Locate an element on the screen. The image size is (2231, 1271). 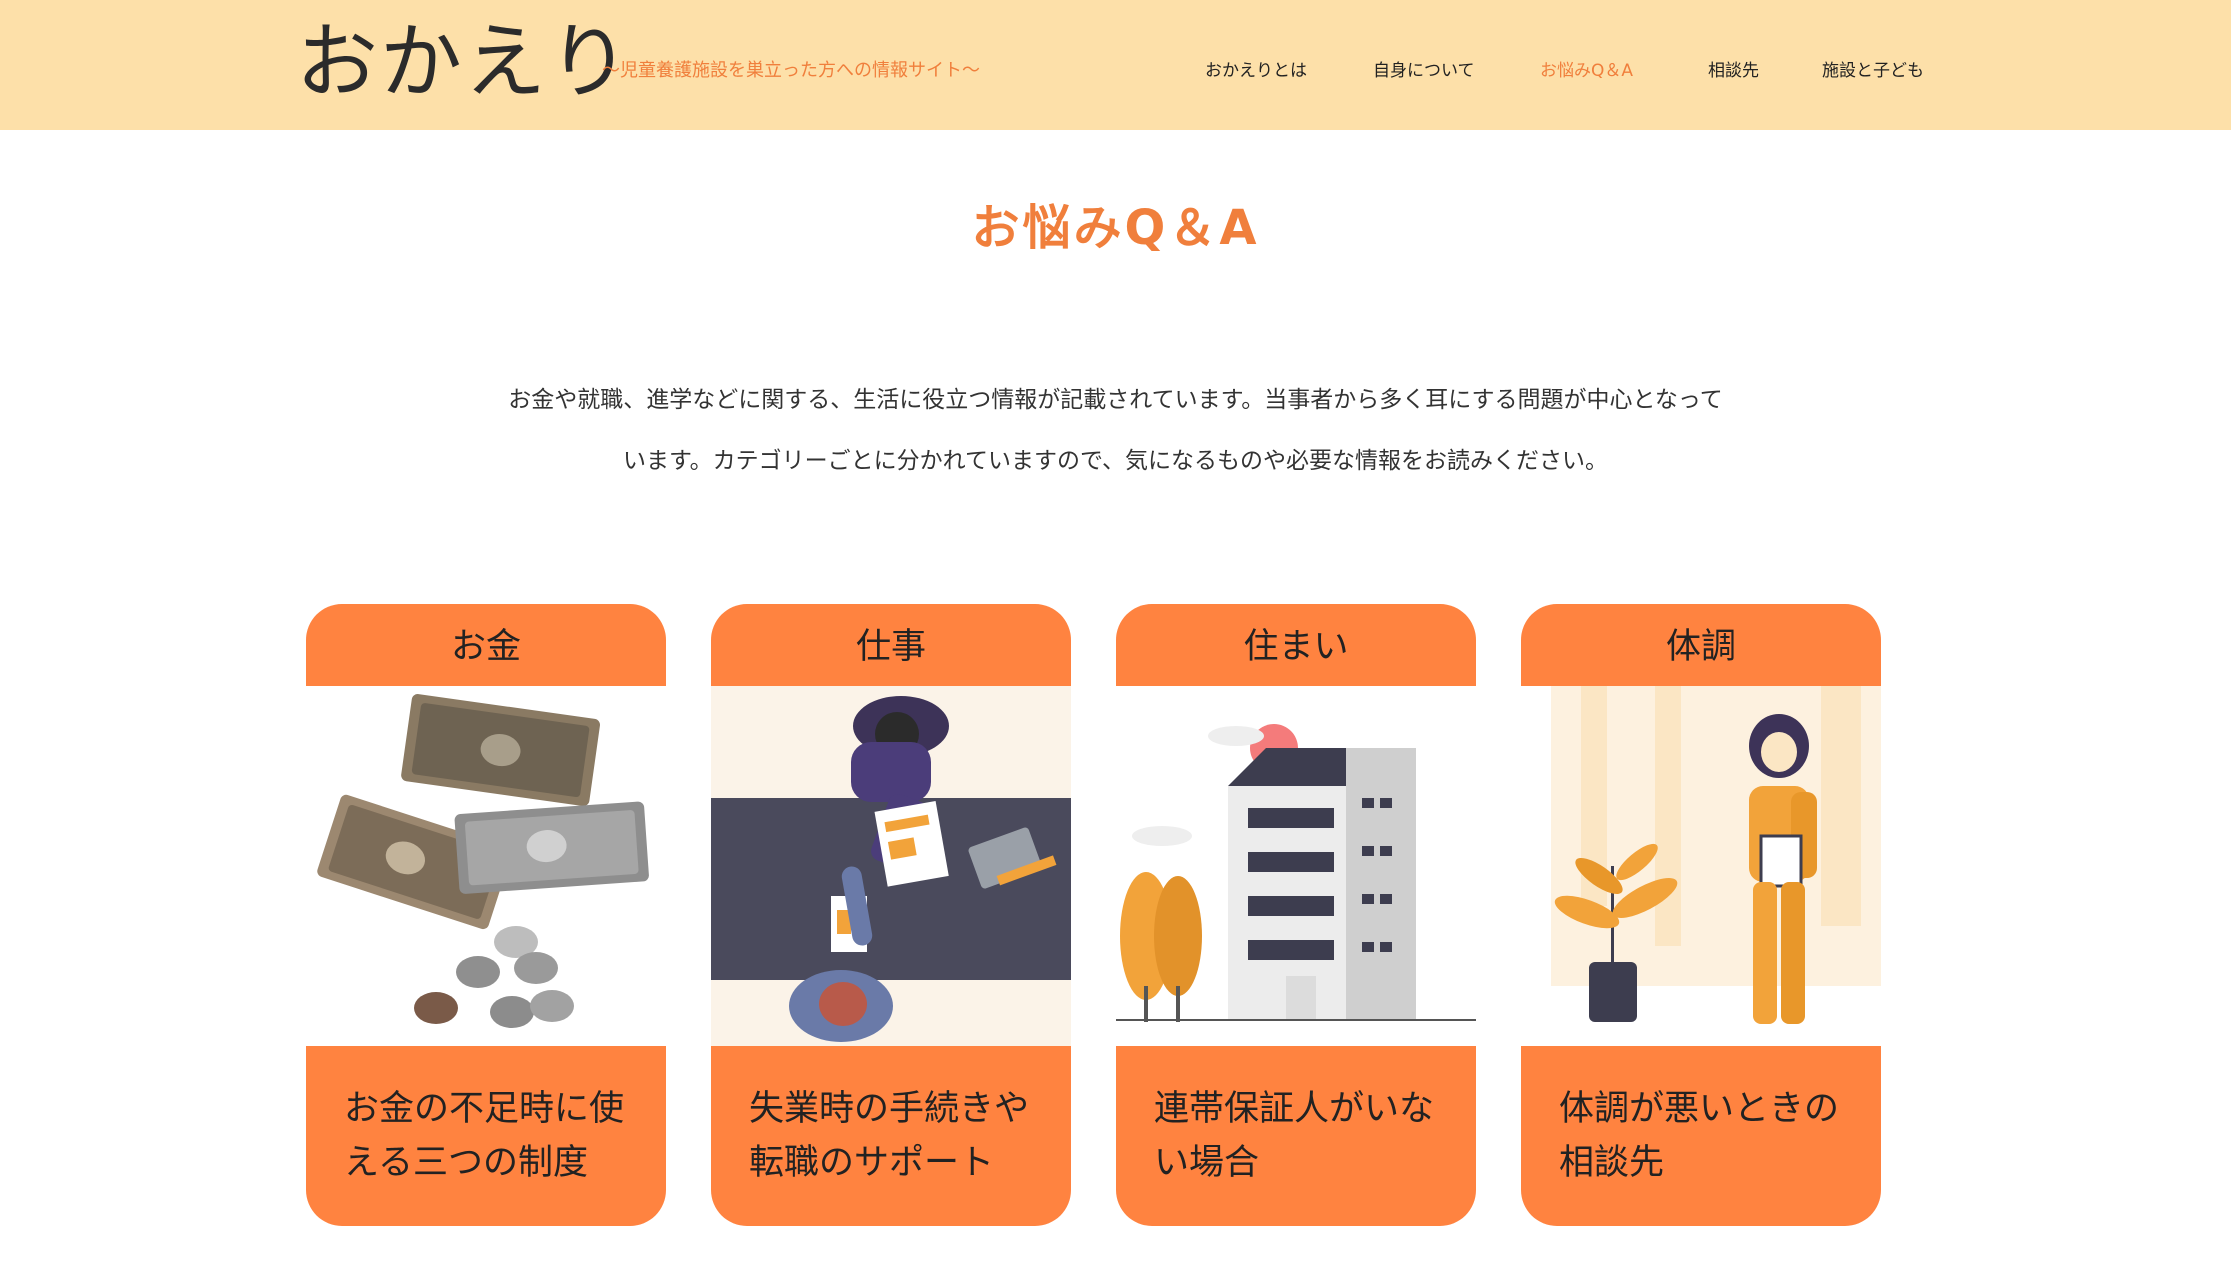
handshake-illustration is located at coordinates (891, 868).